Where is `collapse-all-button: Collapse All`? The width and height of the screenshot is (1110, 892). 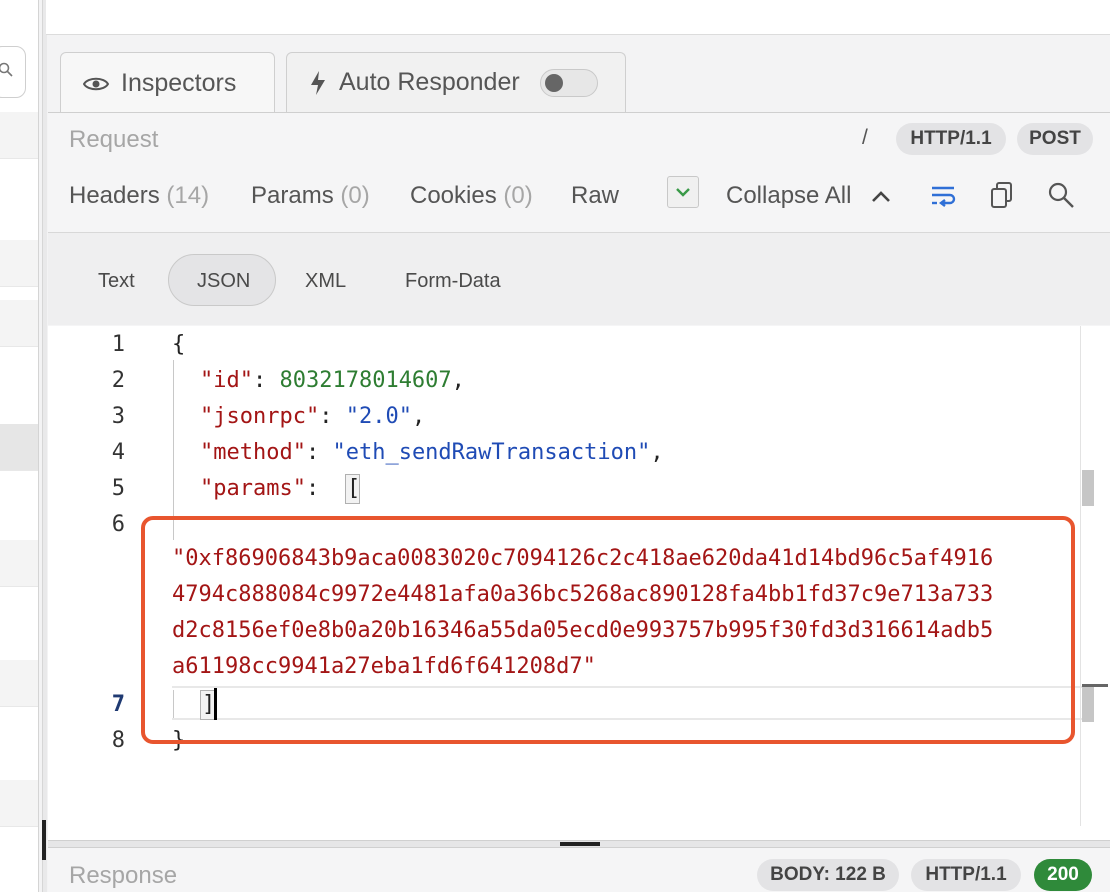 collapse-all-button: Collapse All is located at coordinates (788, 196).